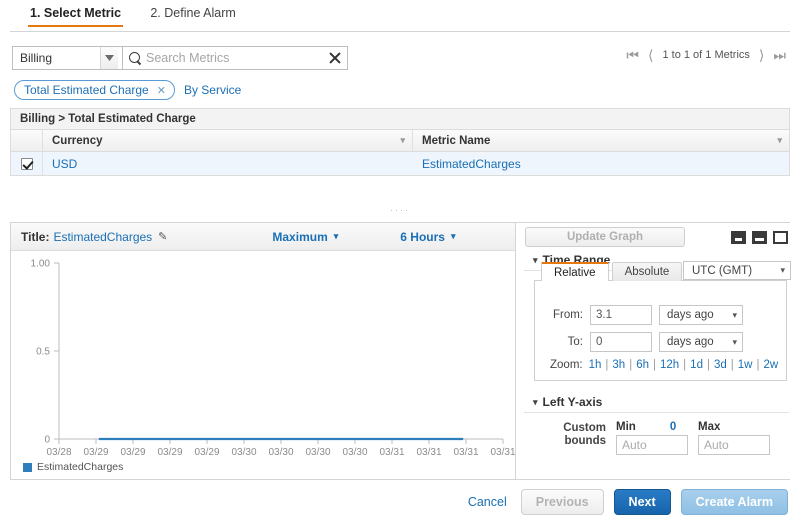 The width and height of the screenshot is (800, 523). I want to click on zoom-preset-12h: 12h, so click(669, 365).